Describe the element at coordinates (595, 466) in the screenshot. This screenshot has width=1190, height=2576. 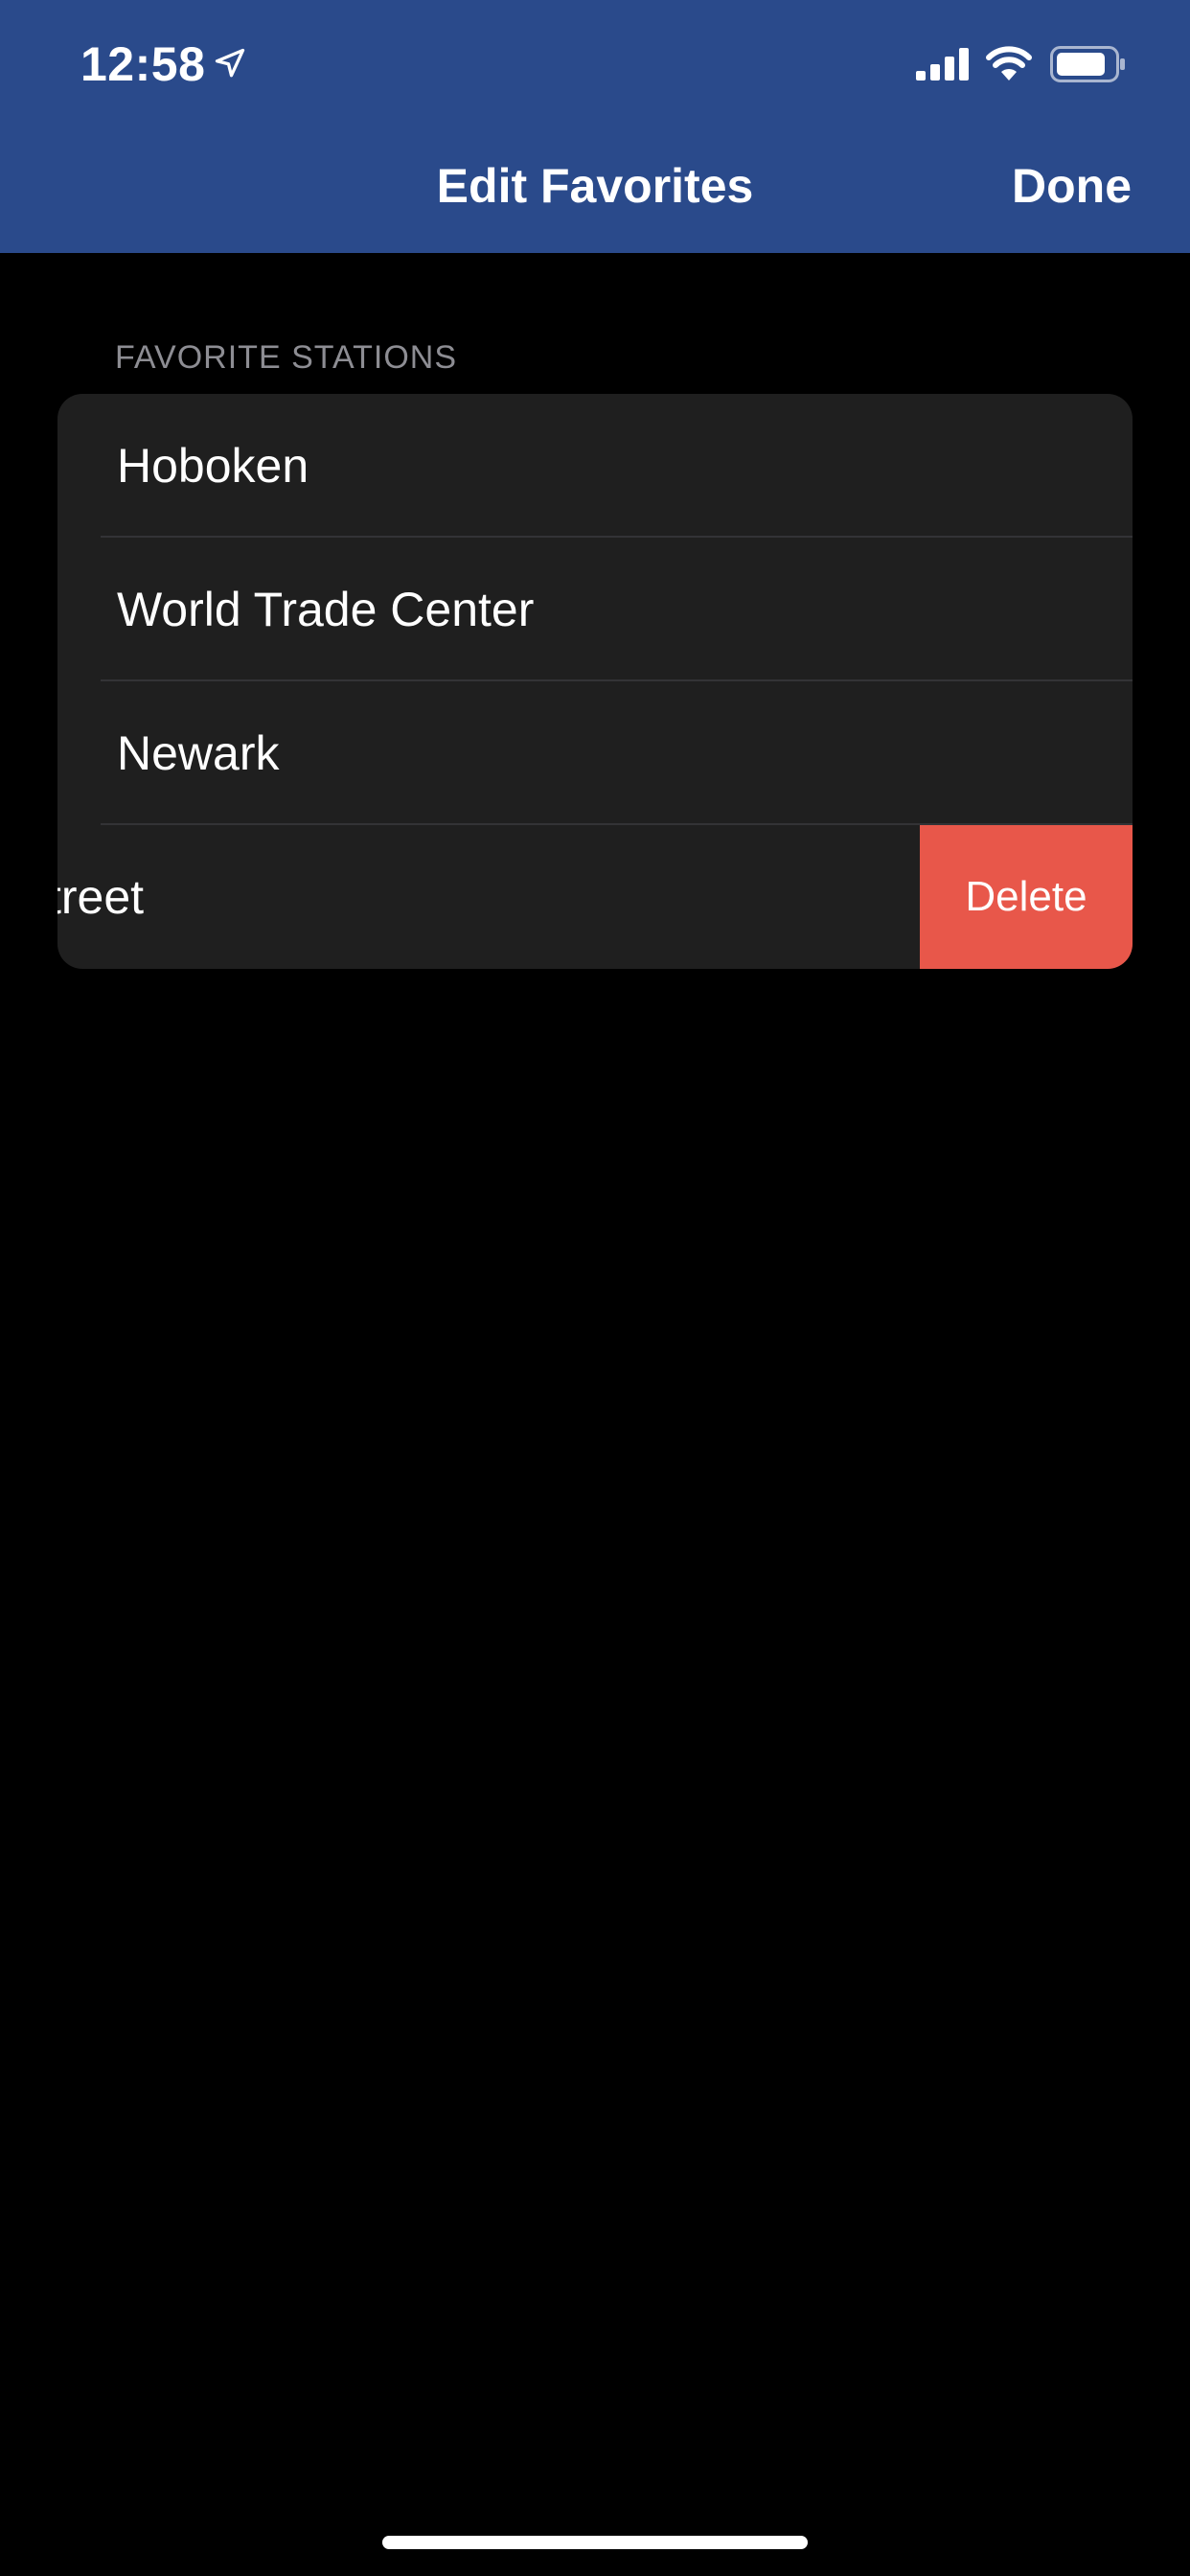
I see `list-item: Hoboken` at that location.